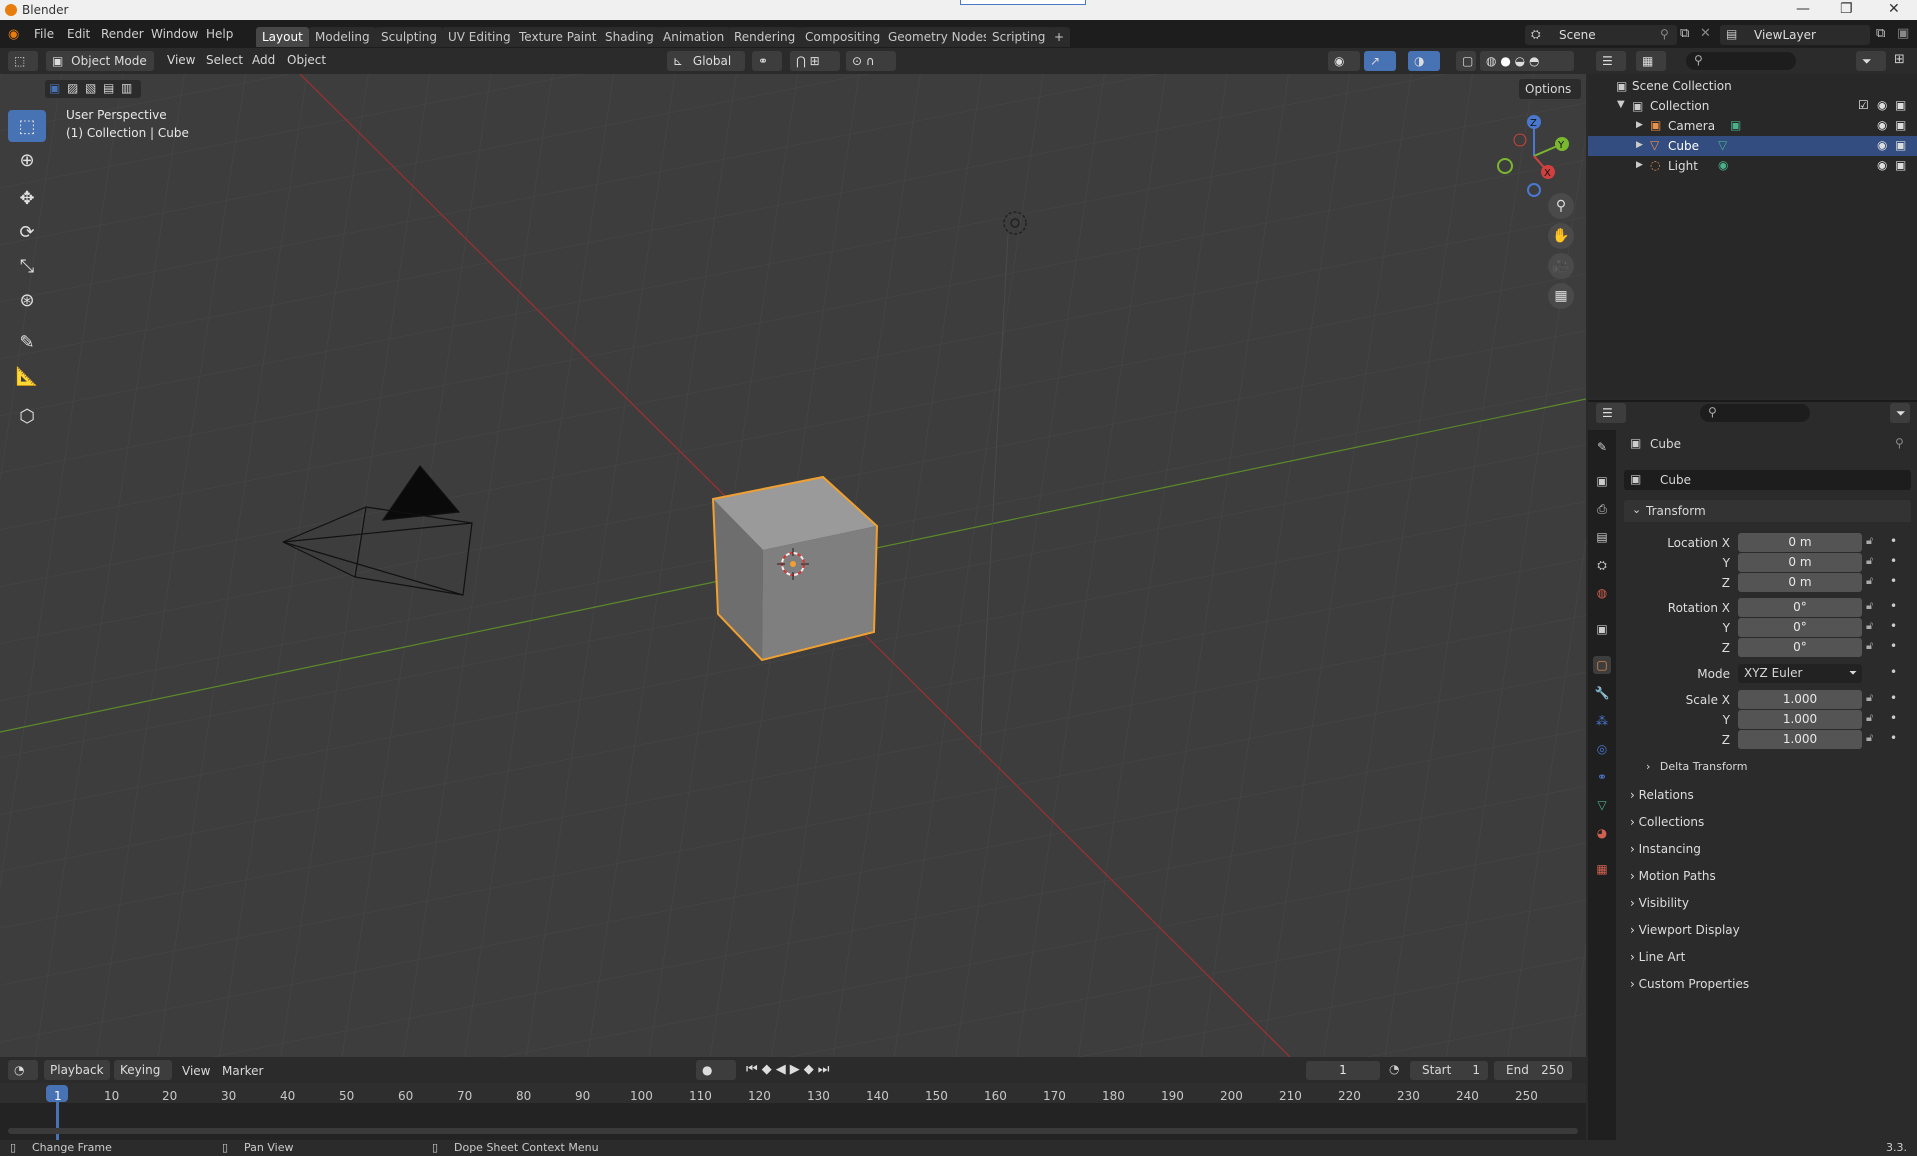  Describe the element at coordinates (716, 1070) in the screenshot. I see `auto-keying-button: ●` at that location.